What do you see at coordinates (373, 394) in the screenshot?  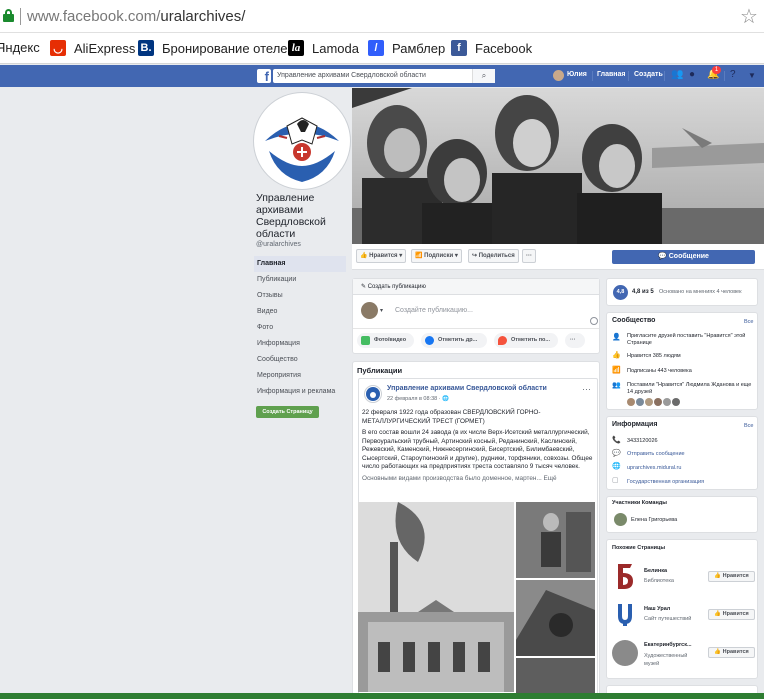 I see `post-author-avatar` at bounding box center [373, 394].